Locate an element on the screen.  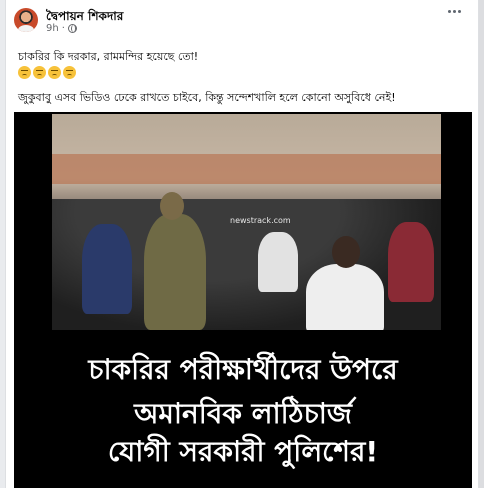
person-white-shirt is located at coordinates (345, 297).